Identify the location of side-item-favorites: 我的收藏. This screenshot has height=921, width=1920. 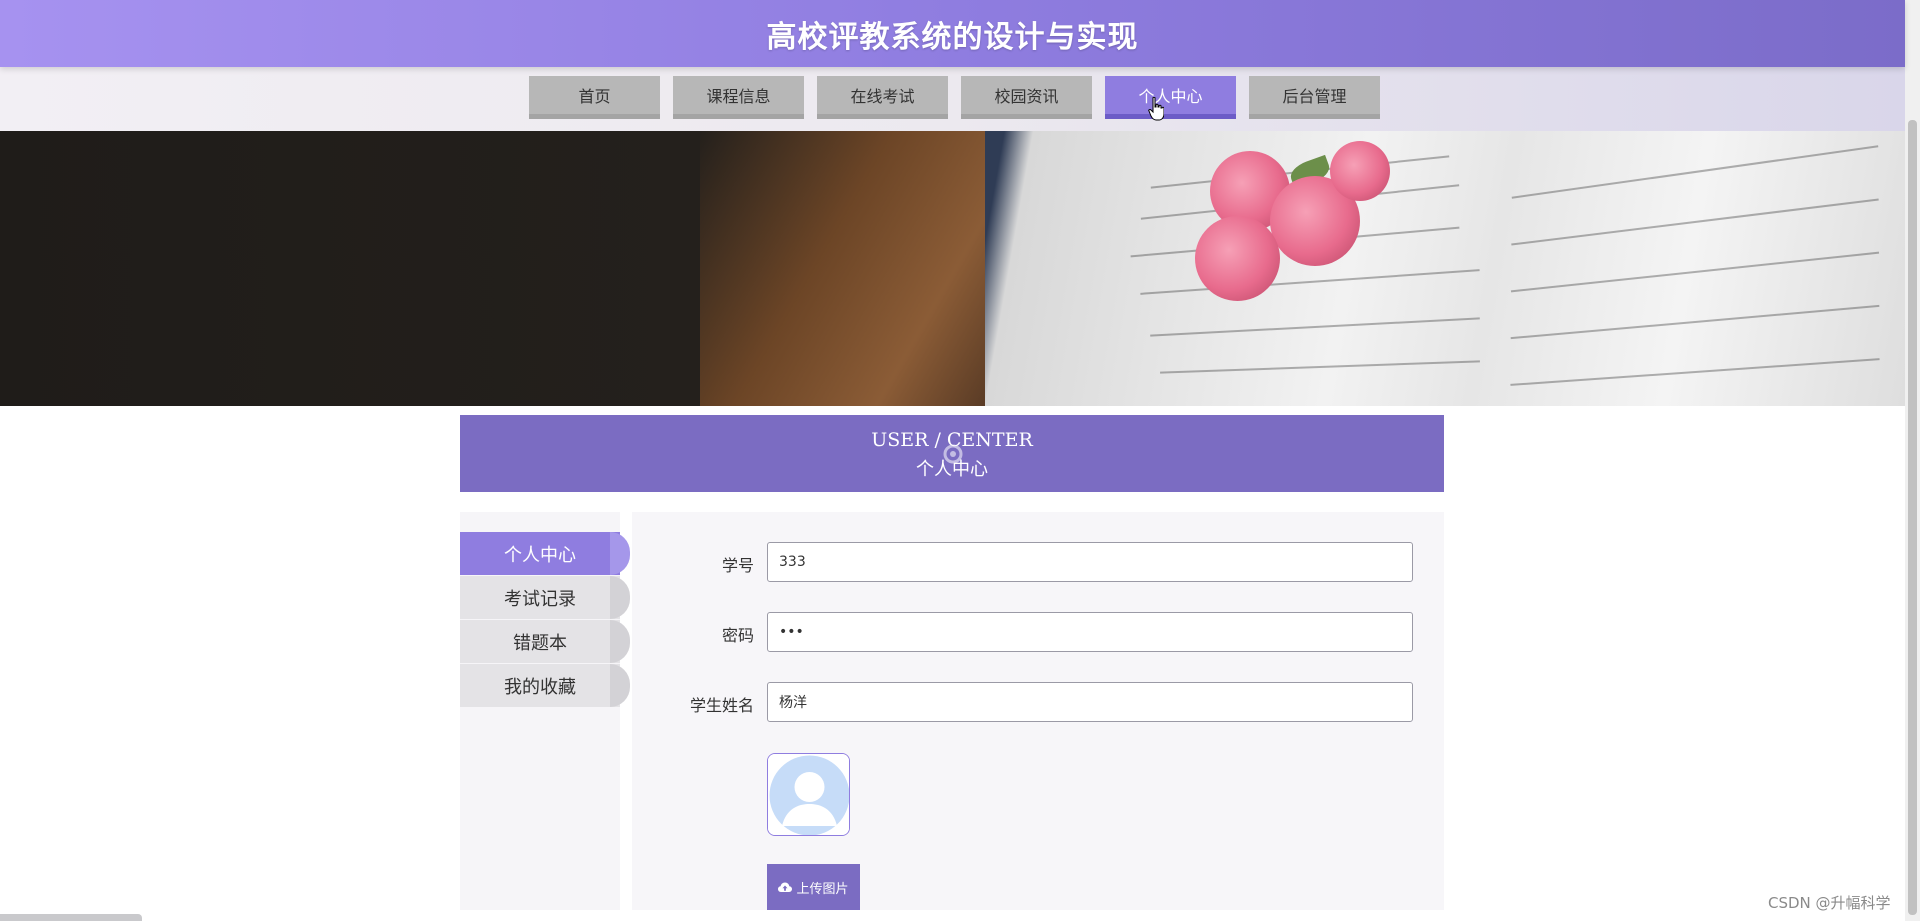
(545, 685).